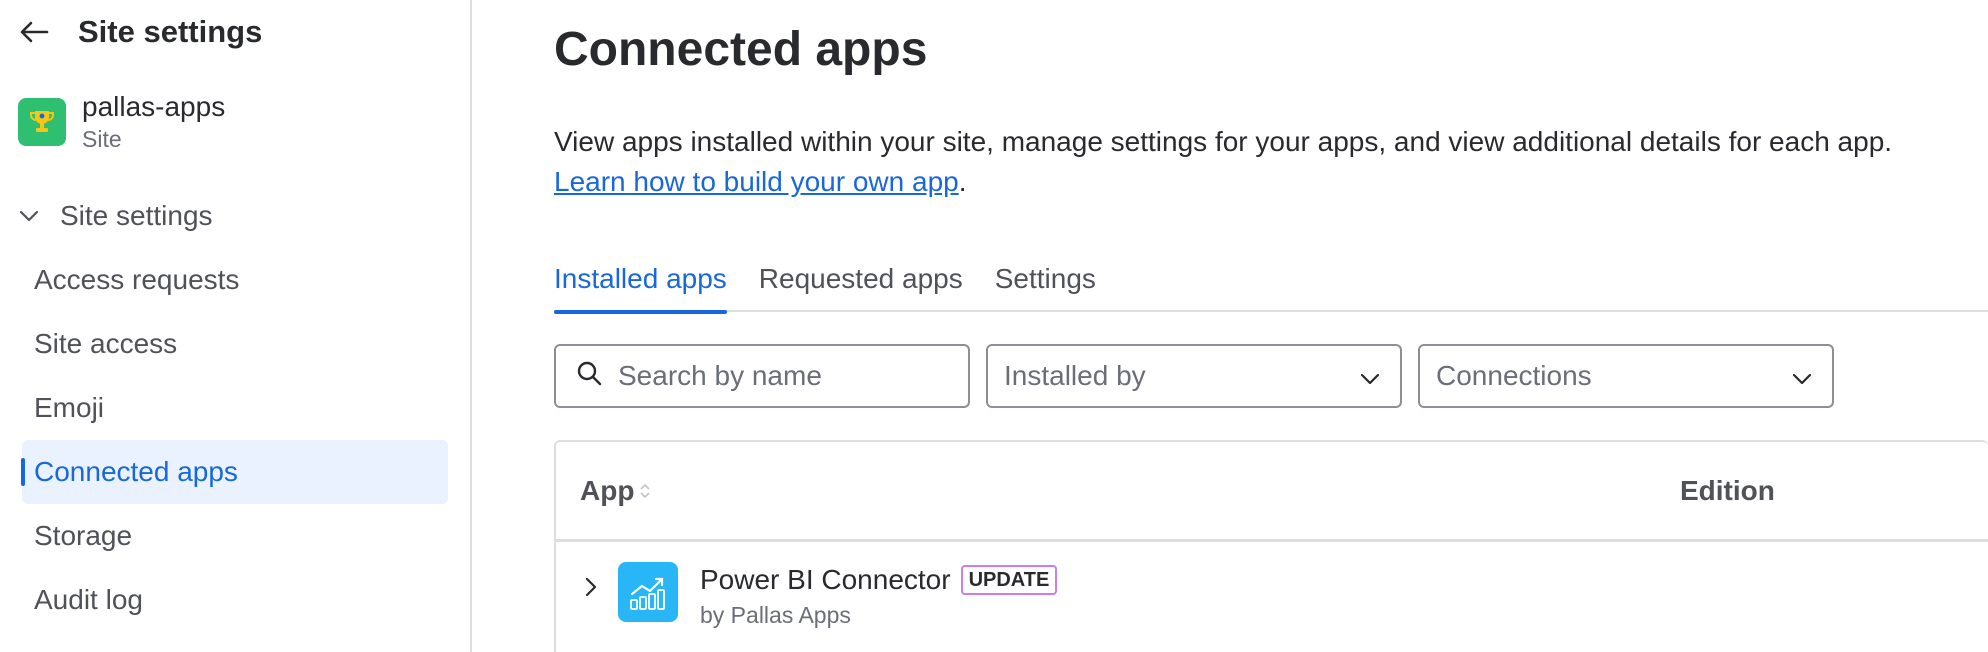 The image size is (1988, 652). What do you see at coordinates (235, 536) in the screenshot?
I see `sidebar-item-storage: Storage` at bounding box center [235, 536].